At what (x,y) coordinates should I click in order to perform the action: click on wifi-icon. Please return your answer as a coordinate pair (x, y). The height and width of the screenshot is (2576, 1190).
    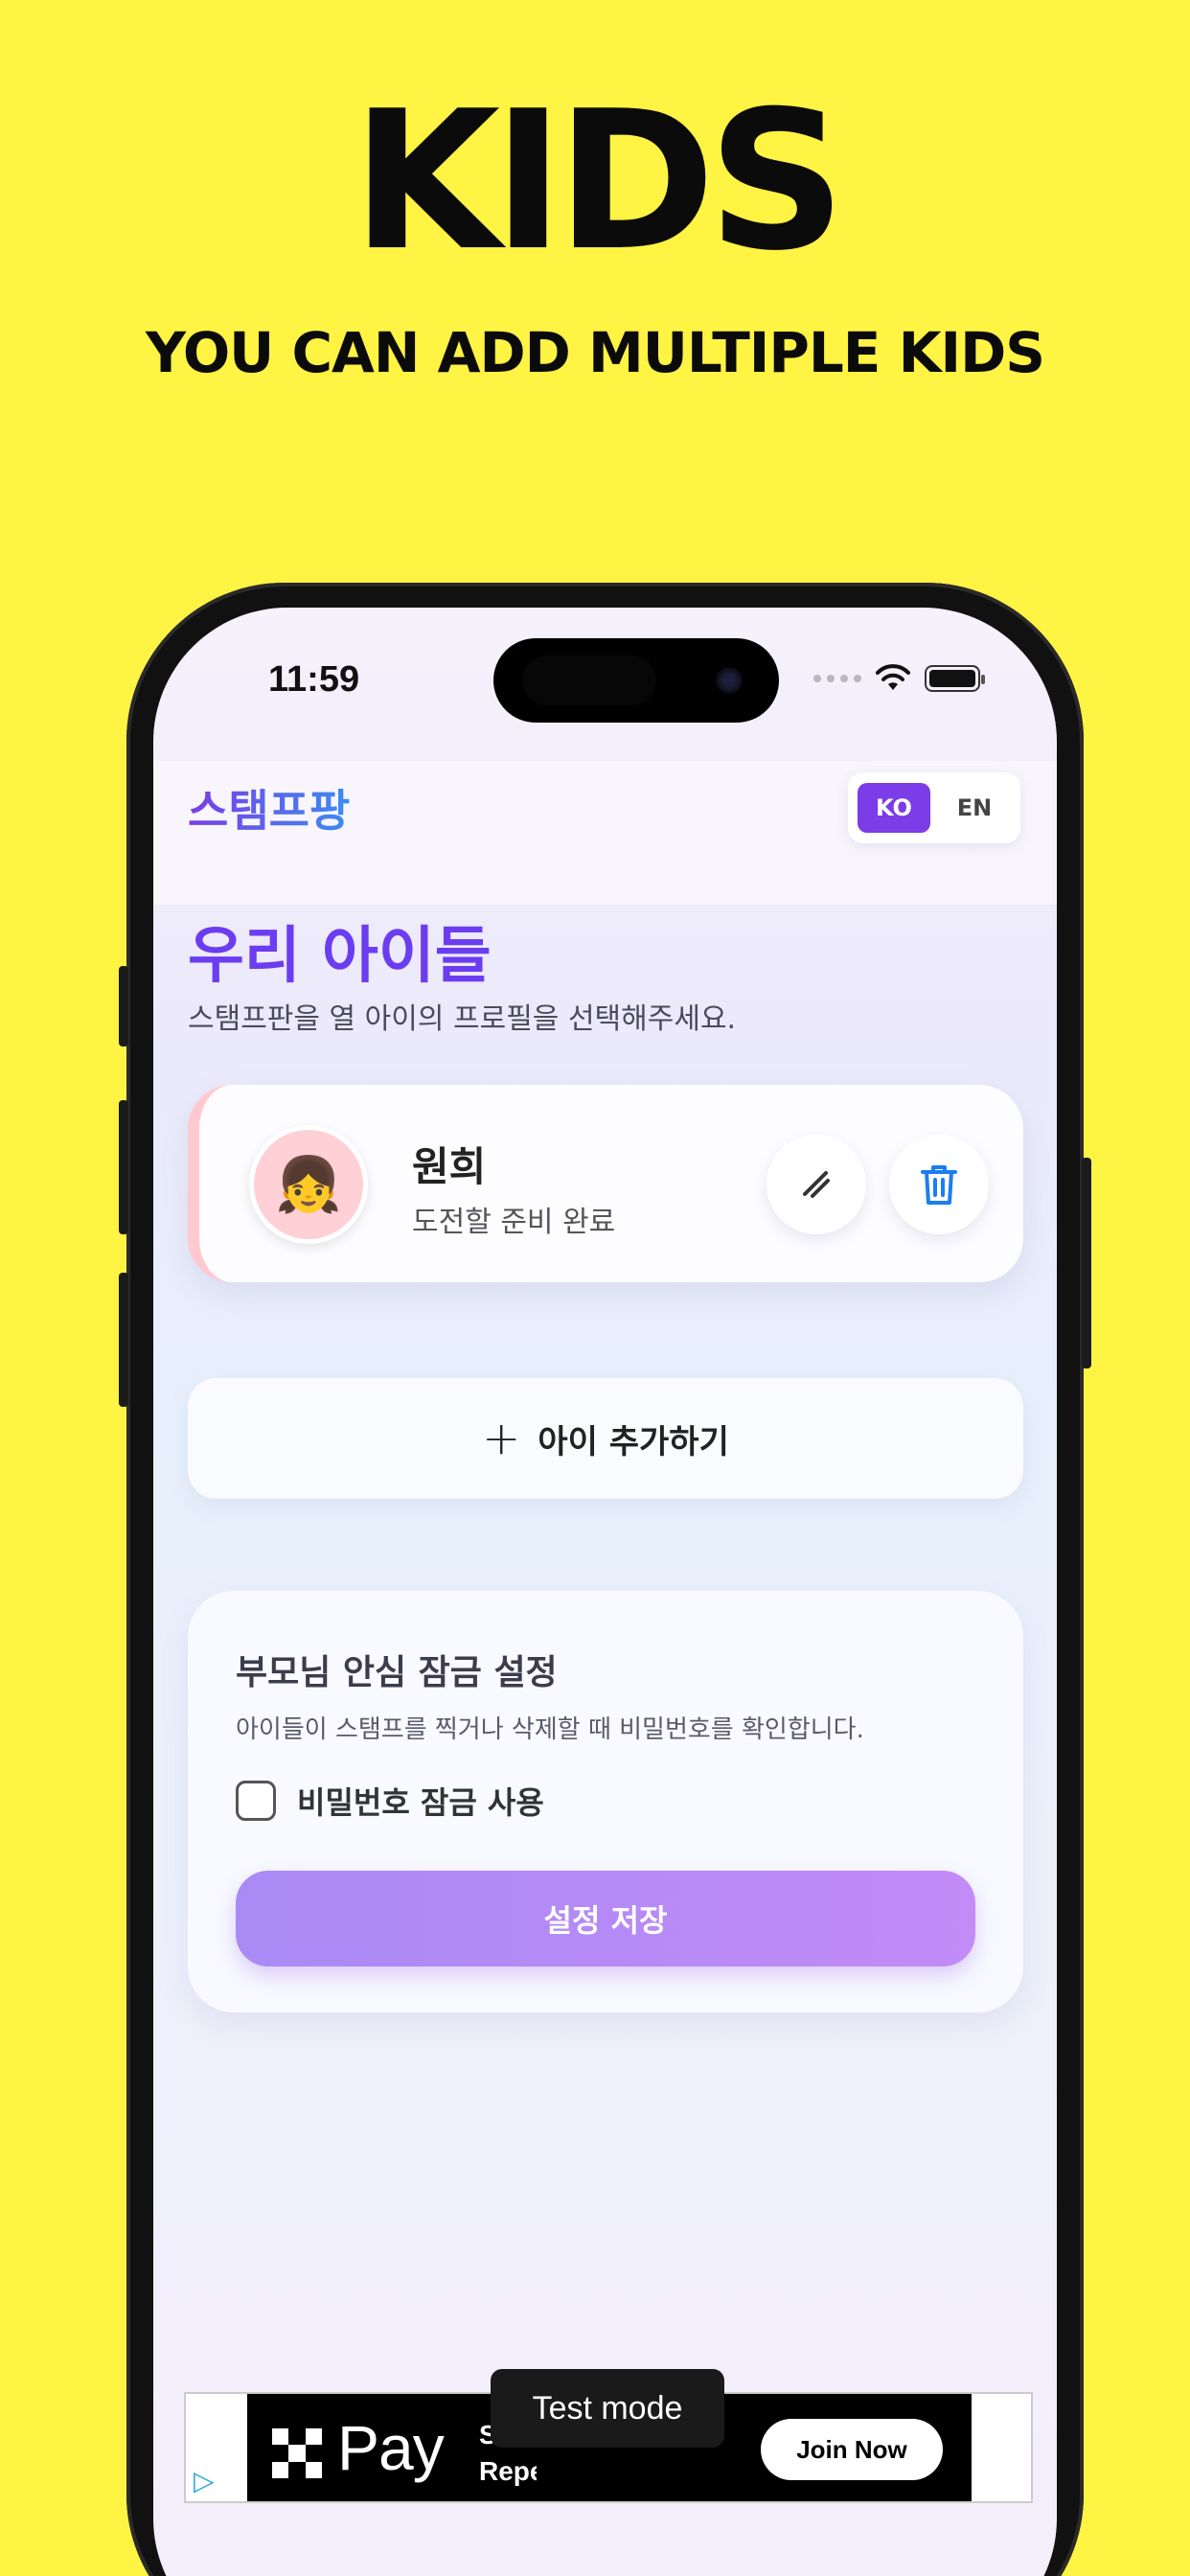
    Looking at the image, I should click on (893, 677).